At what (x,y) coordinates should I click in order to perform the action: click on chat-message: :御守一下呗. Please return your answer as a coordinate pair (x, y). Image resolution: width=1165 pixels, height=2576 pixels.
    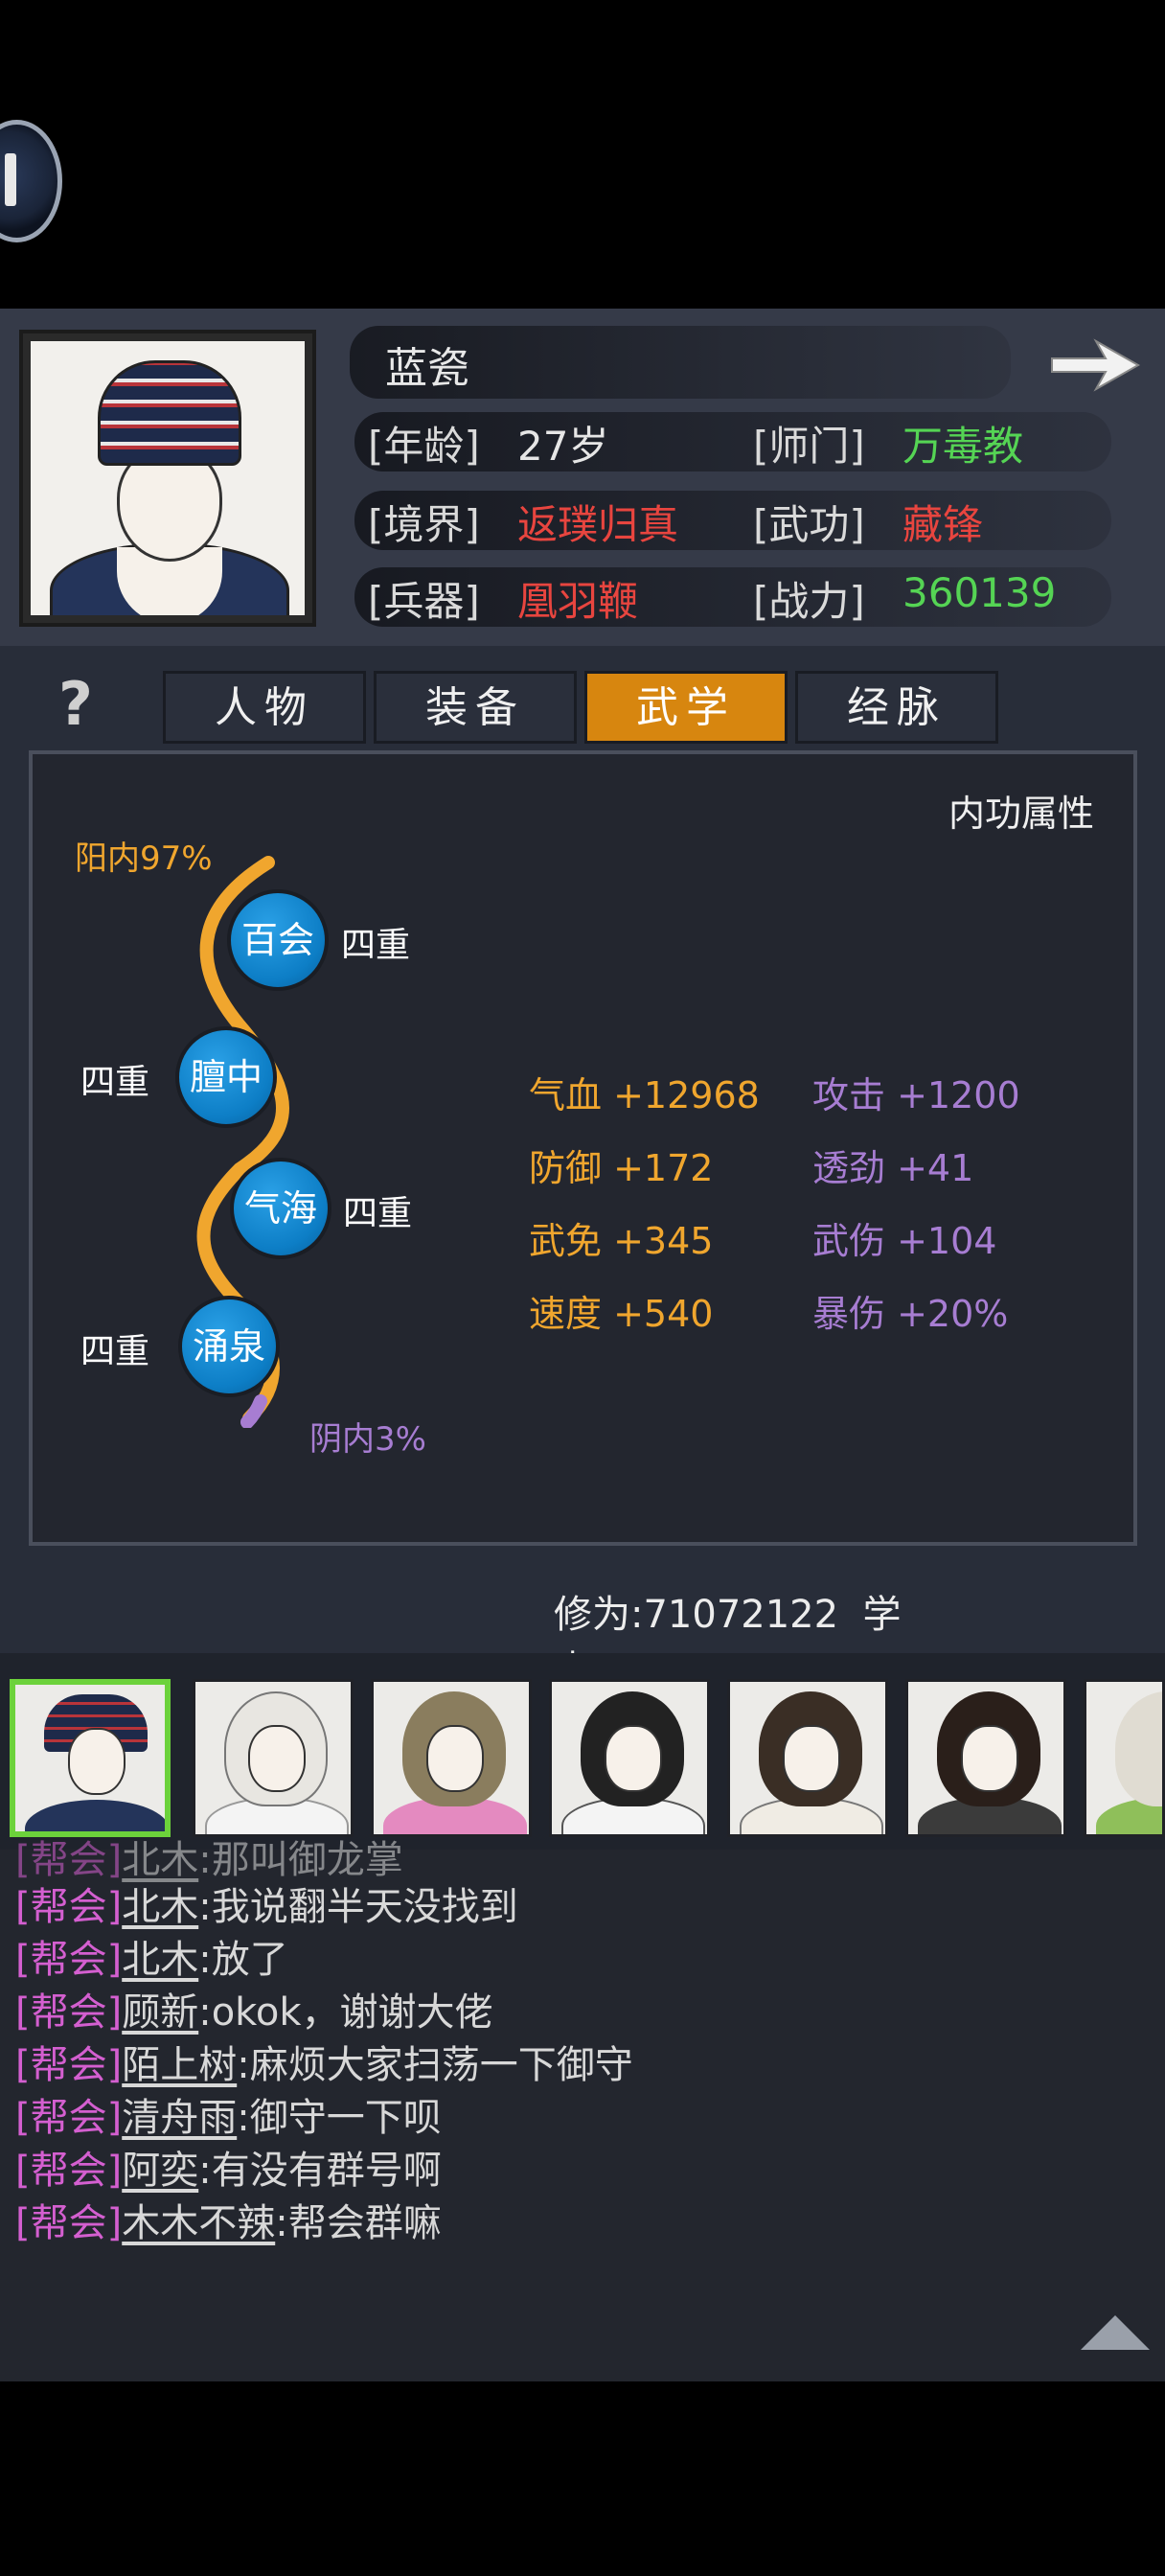
    Looking at the image, I should click on (339, 2118).